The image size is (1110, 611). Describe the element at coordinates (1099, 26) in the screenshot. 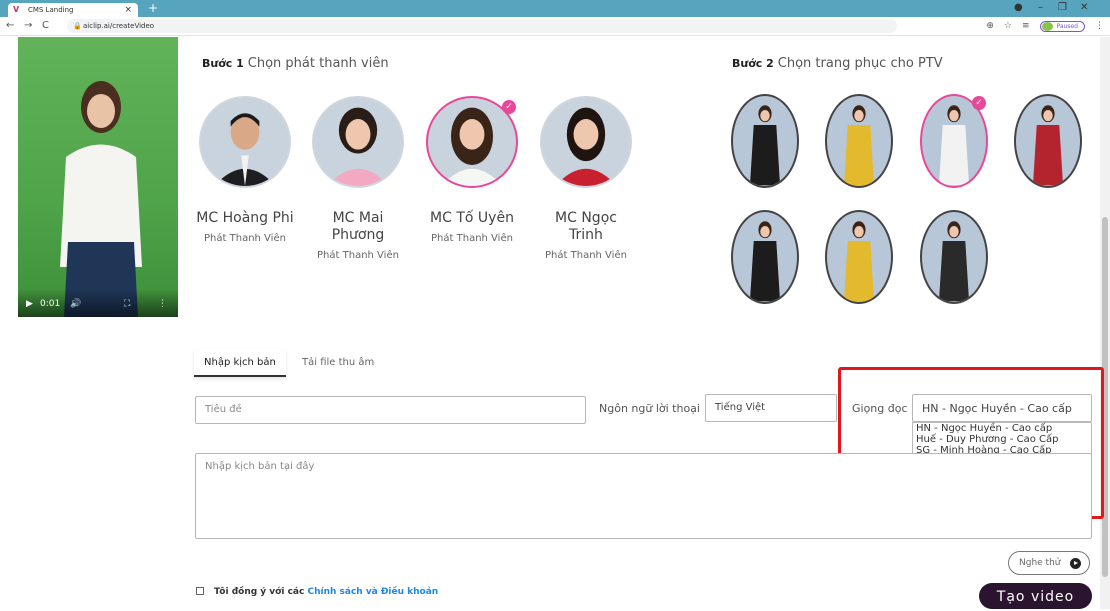

I see `menu-icon: ⋮` at that location.